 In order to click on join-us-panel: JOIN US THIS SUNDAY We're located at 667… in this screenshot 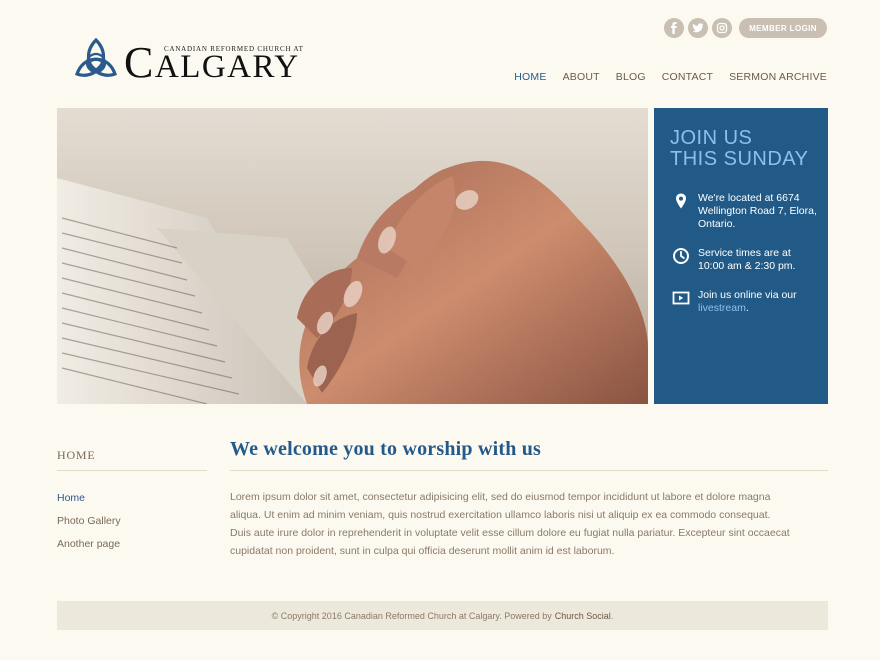, I will do `click(741, 256)`.